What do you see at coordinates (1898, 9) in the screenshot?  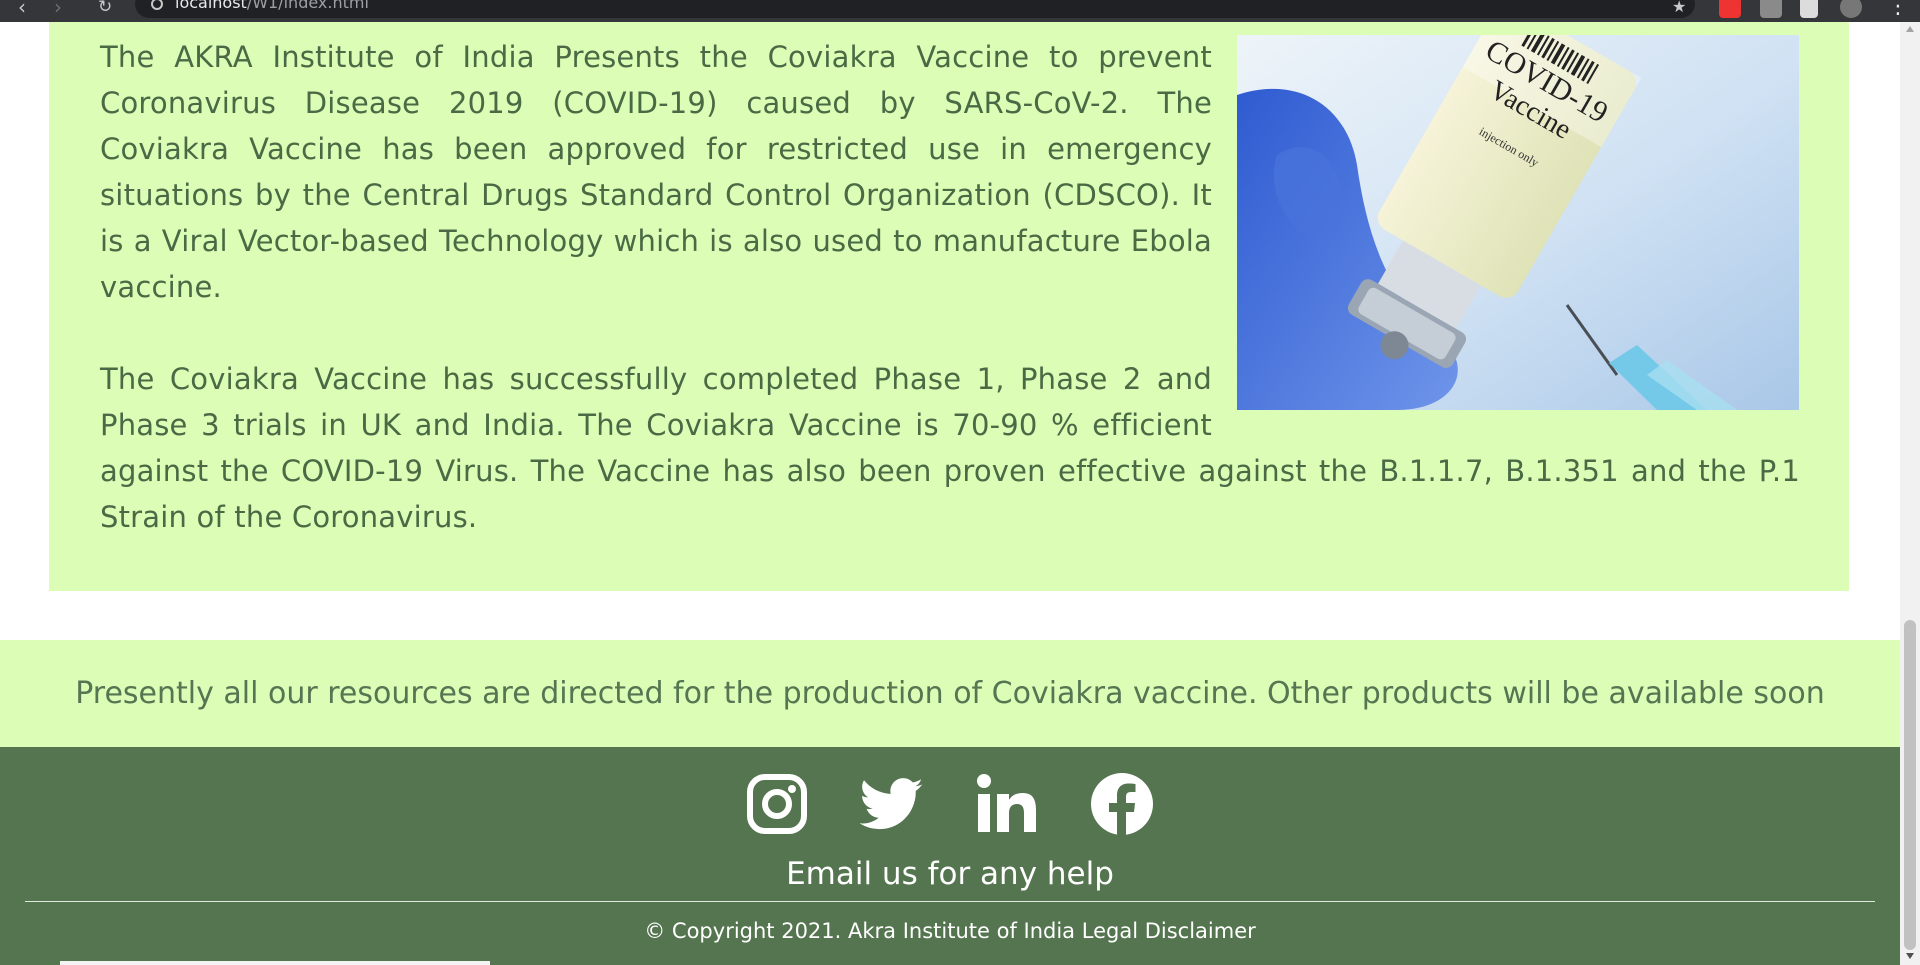 I see `kebab-menu-icon: ⋮` at bounding box center [1898, 9].